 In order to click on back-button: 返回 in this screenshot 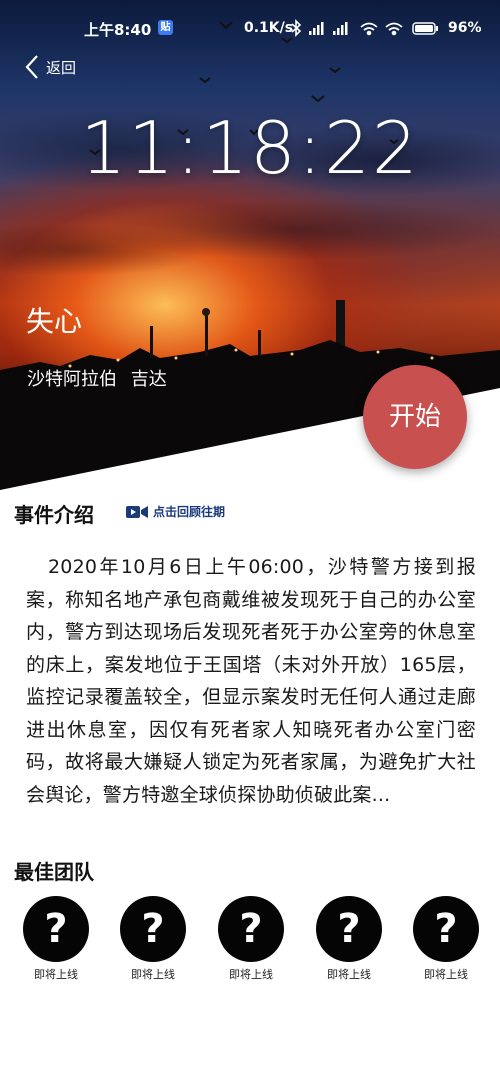, I will do `click(50, 67)`.